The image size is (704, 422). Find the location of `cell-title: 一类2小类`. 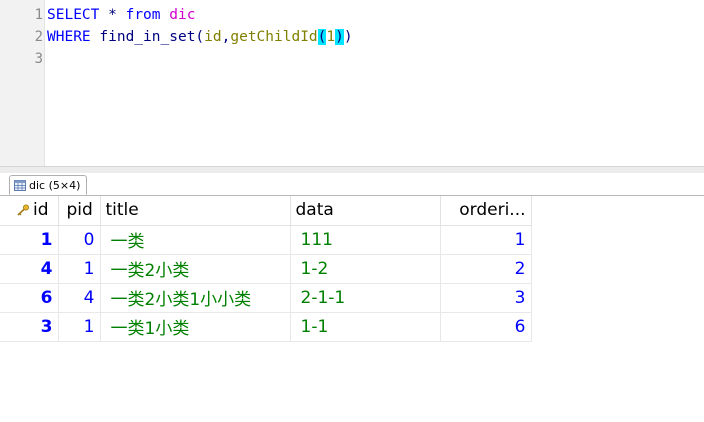

cell-title: 一类2小类 is located at coordinates (195, 269).